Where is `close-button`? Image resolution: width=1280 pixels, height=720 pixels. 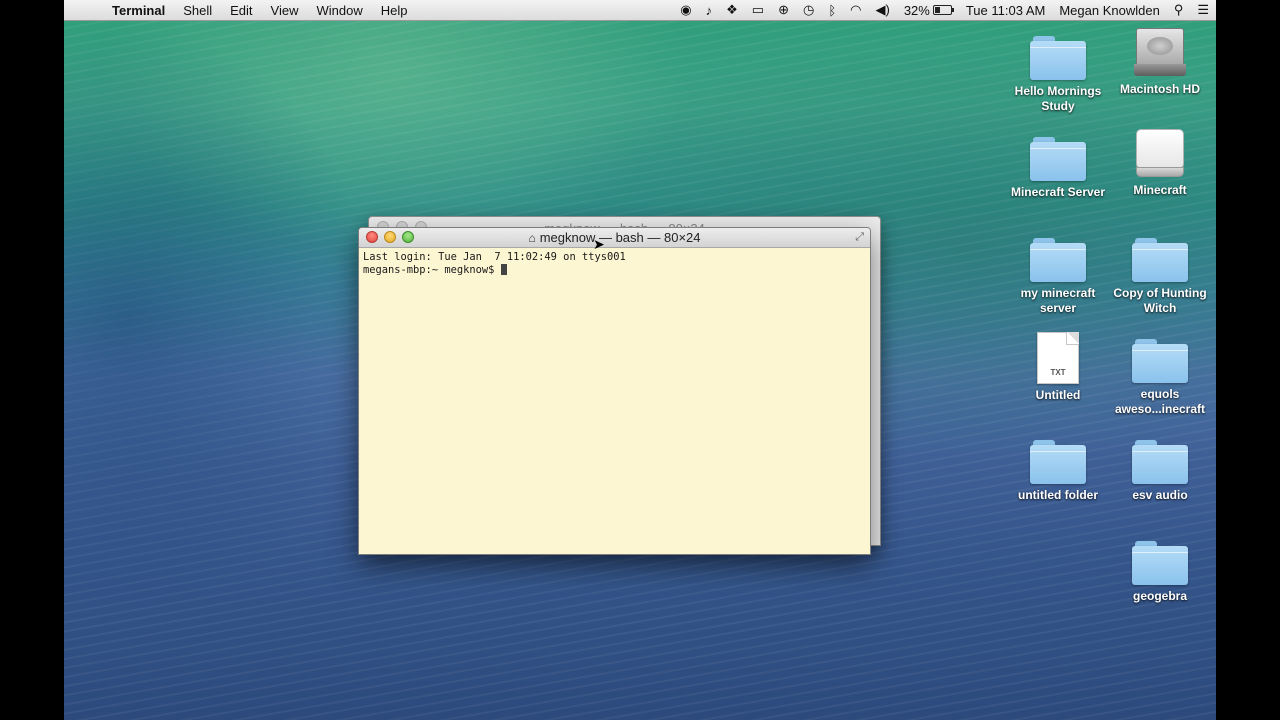
close-button is located at coordinates (372, 237).